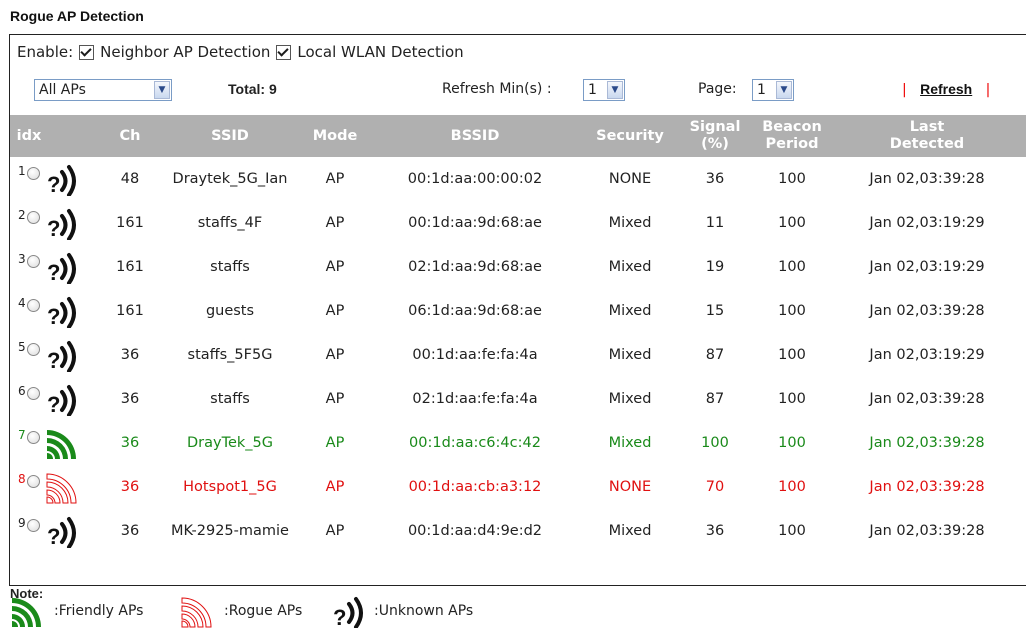 This screenshot has width=1026, height=628. I want to click on header-bssid: BSSID, so click(475, 135).